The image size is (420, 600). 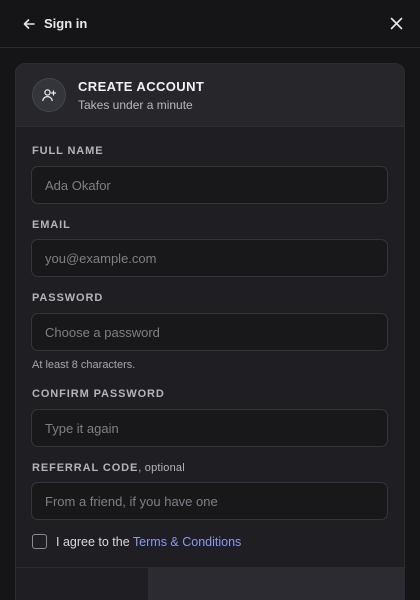 I want to click on full-name-input, so click(x=209, y=185).